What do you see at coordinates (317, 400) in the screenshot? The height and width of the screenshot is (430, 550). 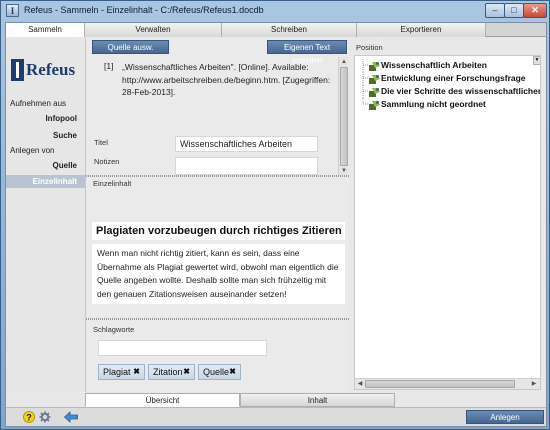 I see `tab-inhalt: Inhalt` at bounding box center [317, 400].